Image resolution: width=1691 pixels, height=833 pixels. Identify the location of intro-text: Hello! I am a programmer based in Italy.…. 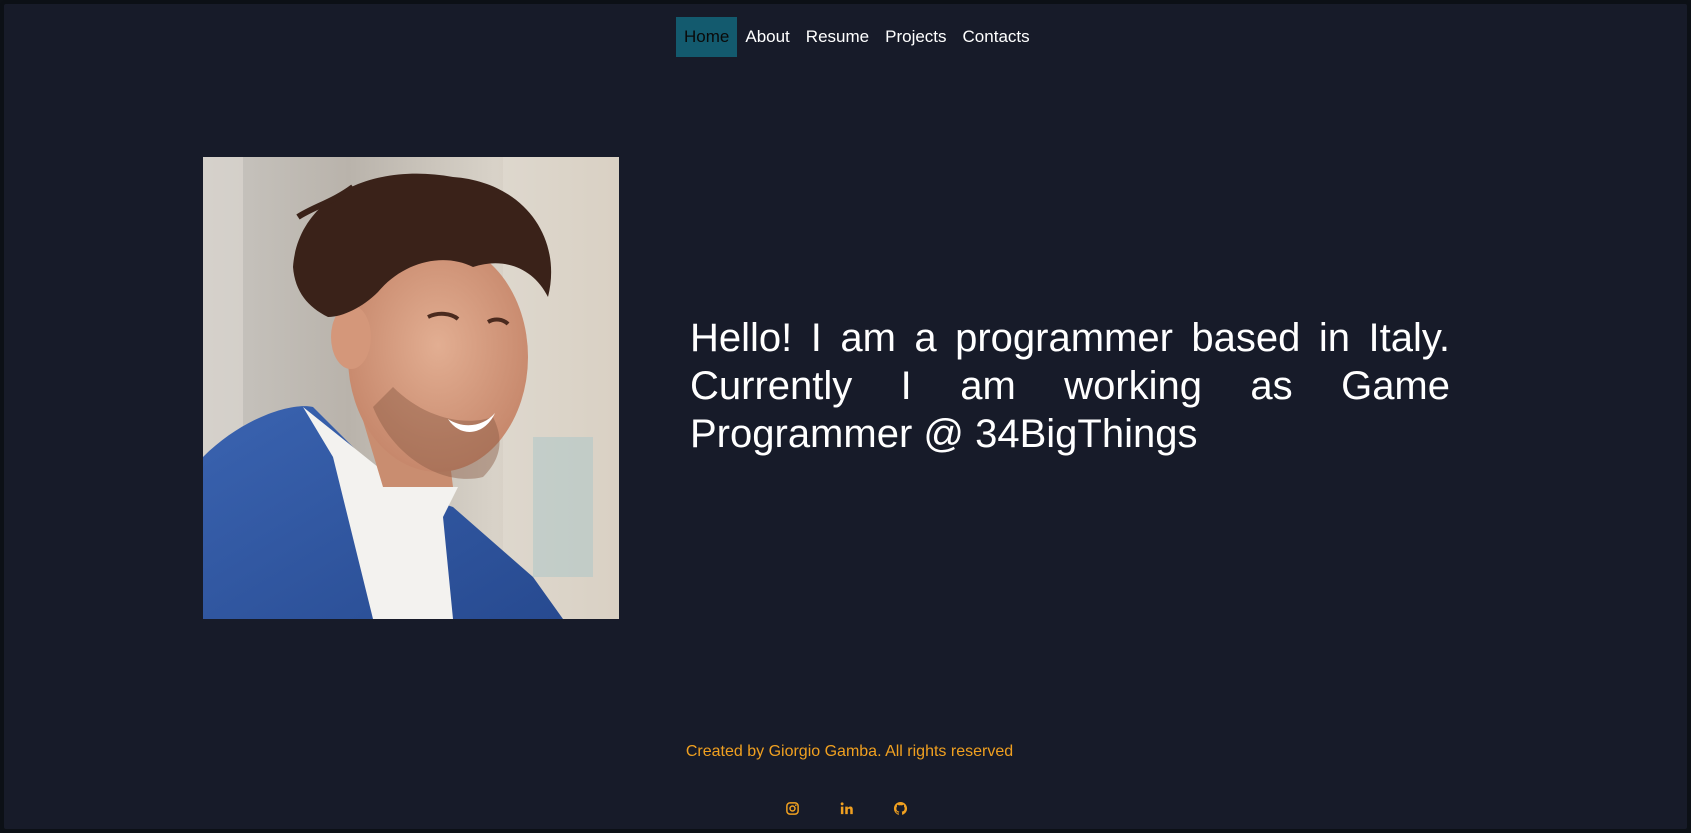
(1070, 386).